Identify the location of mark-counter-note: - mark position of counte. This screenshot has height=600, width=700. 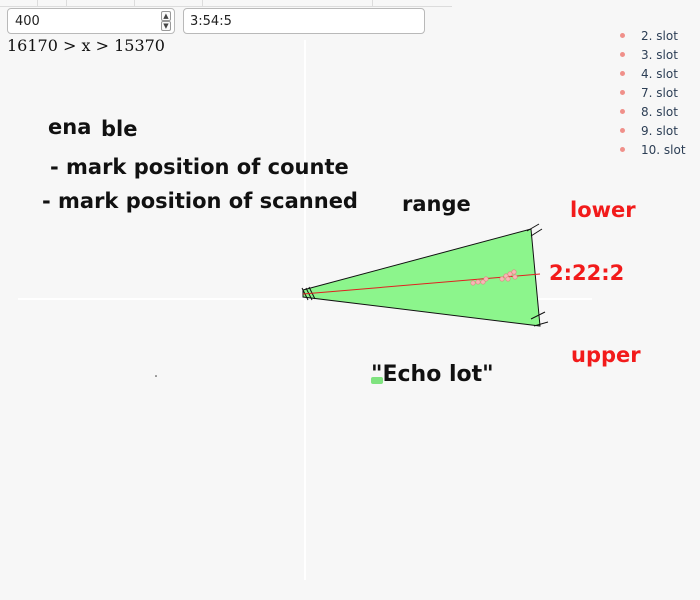
(199, 167).